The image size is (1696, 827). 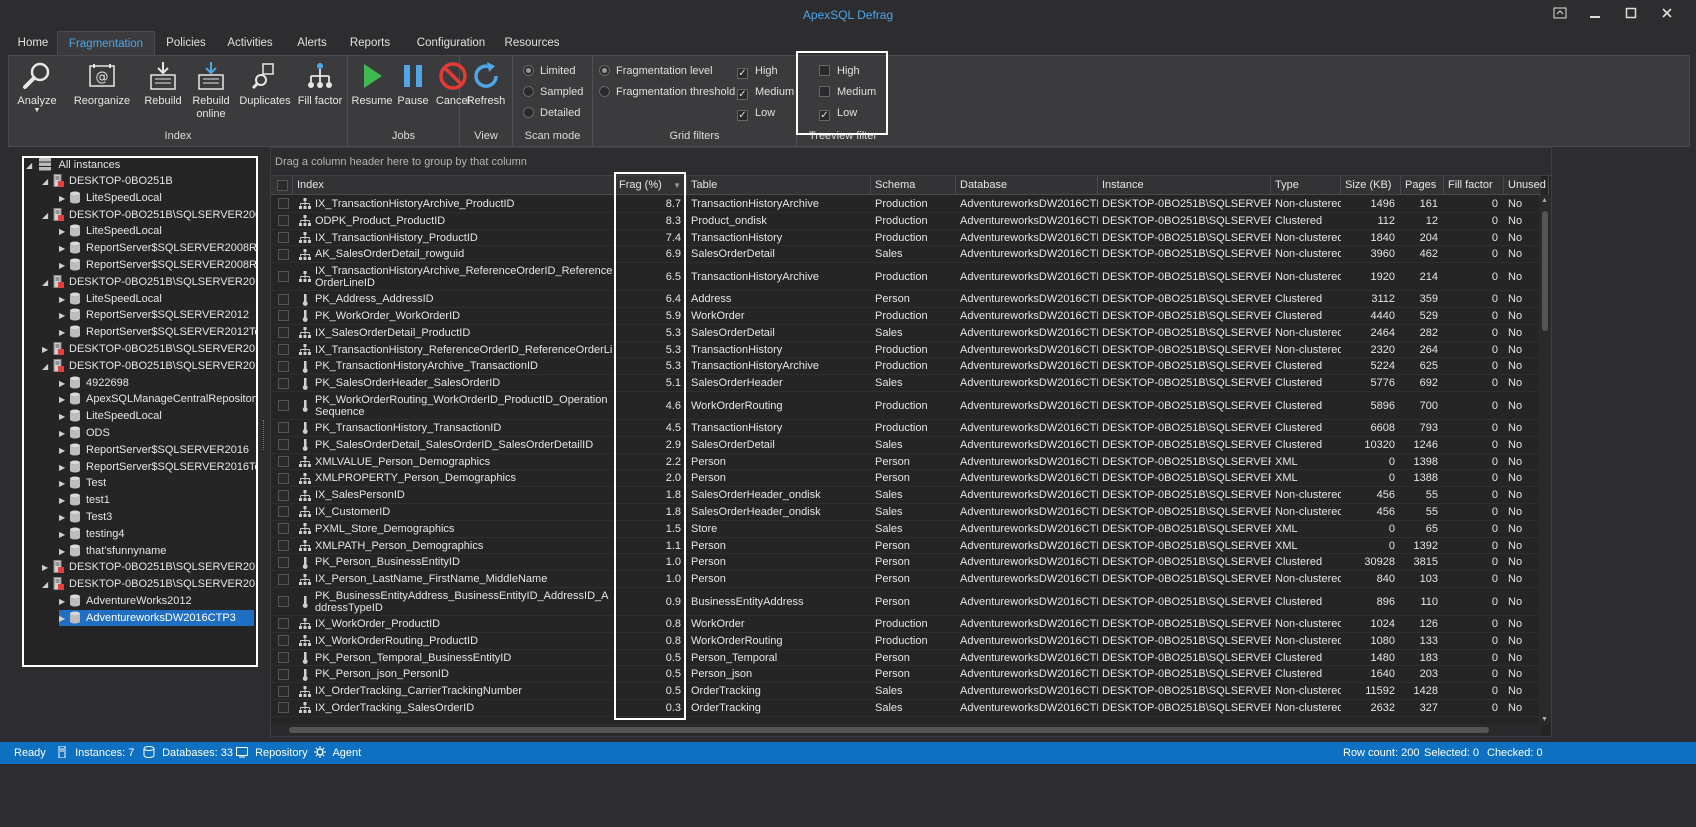 What do you see at coordinates (125, 601) in the screenshot?
I see `tree-node-database: ▶ AdventureWorks2012` at bounding box center [125, 601].